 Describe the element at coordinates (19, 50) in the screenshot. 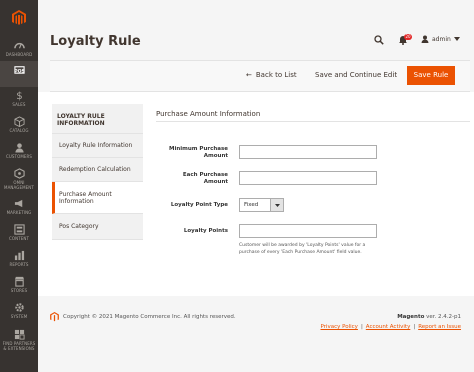

I see `nav-dashboard: DASHBOARD` at that location.